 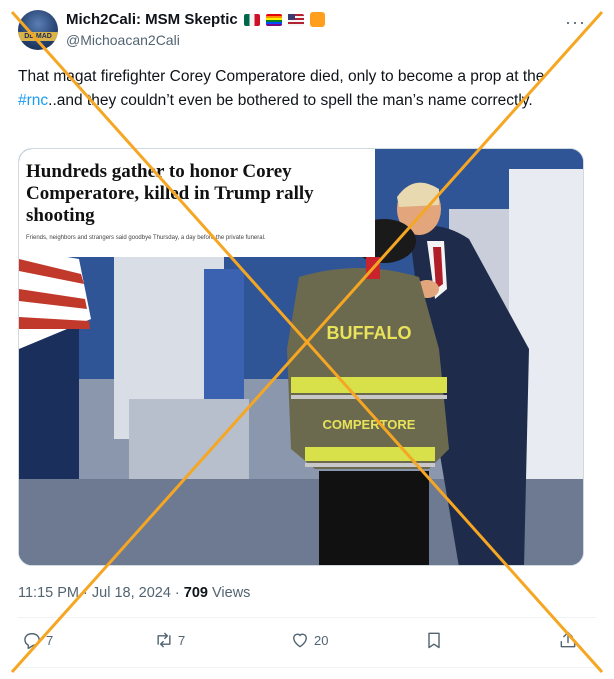 I want to click on tweet-meta: 11:15 PM · Jul 18, 2024 · 709 Views, so click(x=134, y=593).